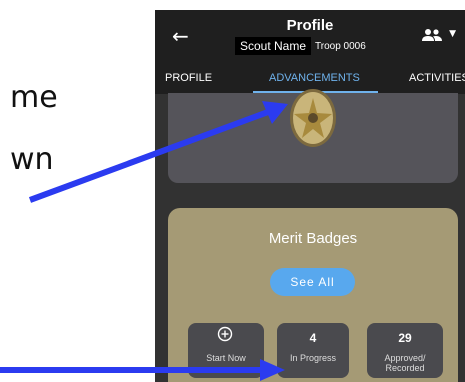 This screenshot has width=465, height=382. I want to click on scout-info: Scout Name Troop 0006, so click(300, 46).